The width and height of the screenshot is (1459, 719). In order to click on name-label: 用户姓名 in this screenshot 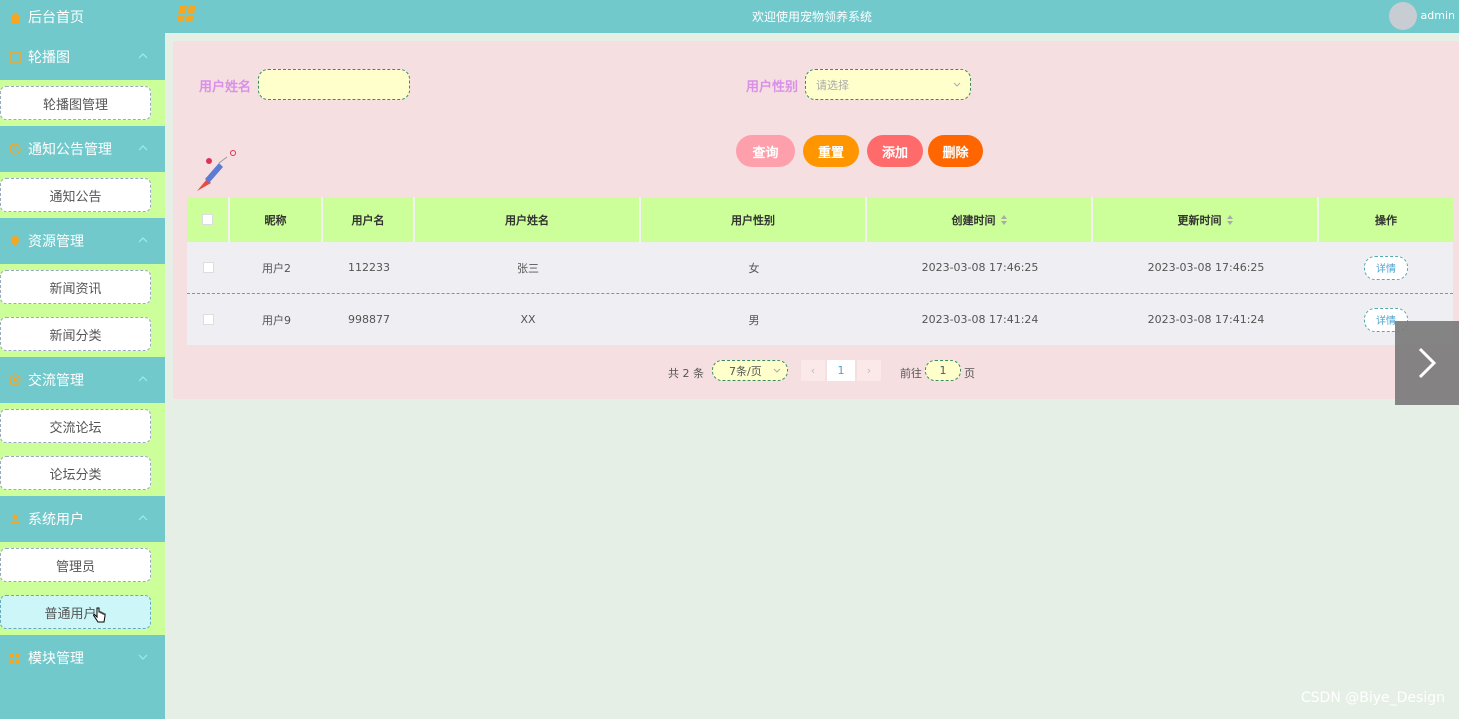, I will do `click(225, 87)`.